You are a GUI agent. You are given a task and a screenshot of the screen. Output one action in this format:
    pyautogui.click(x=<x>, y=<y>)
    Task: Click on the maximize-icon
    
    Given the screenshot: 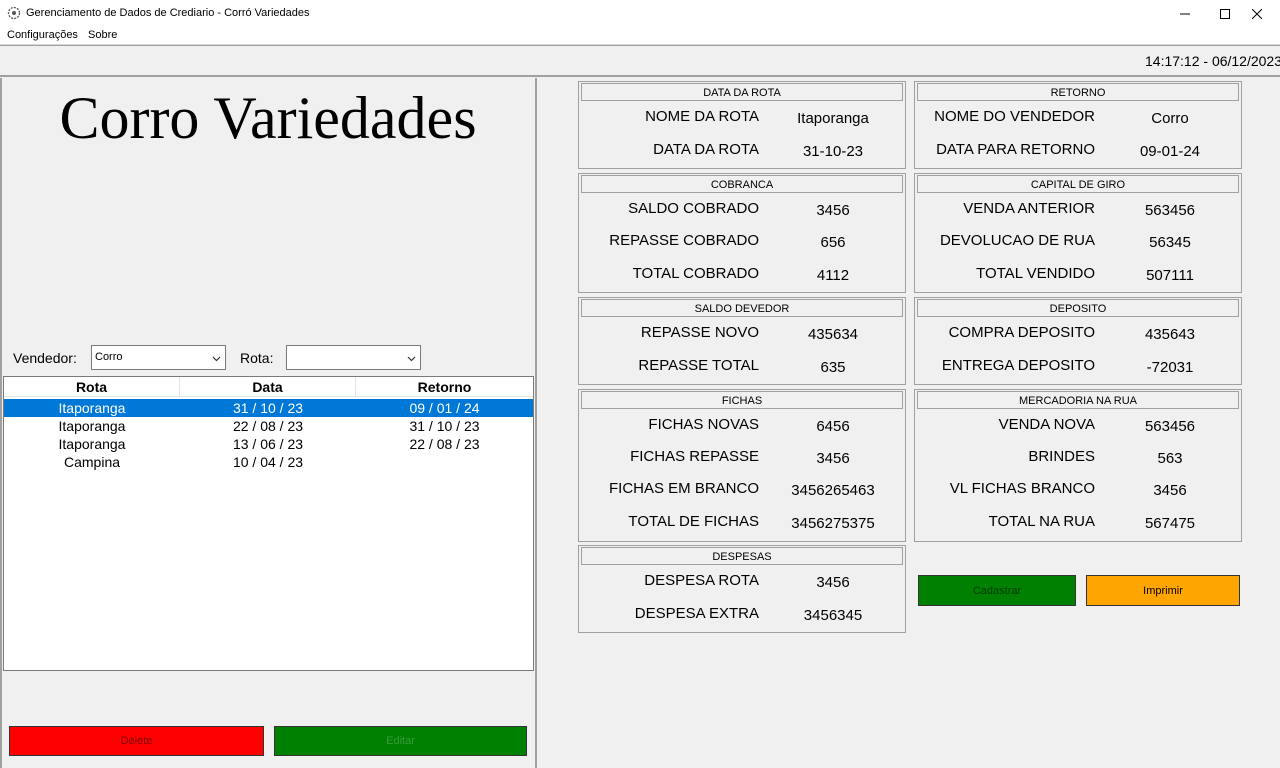 What is the action you would take?
    pyautogui.click(x=1225, y=13)
    